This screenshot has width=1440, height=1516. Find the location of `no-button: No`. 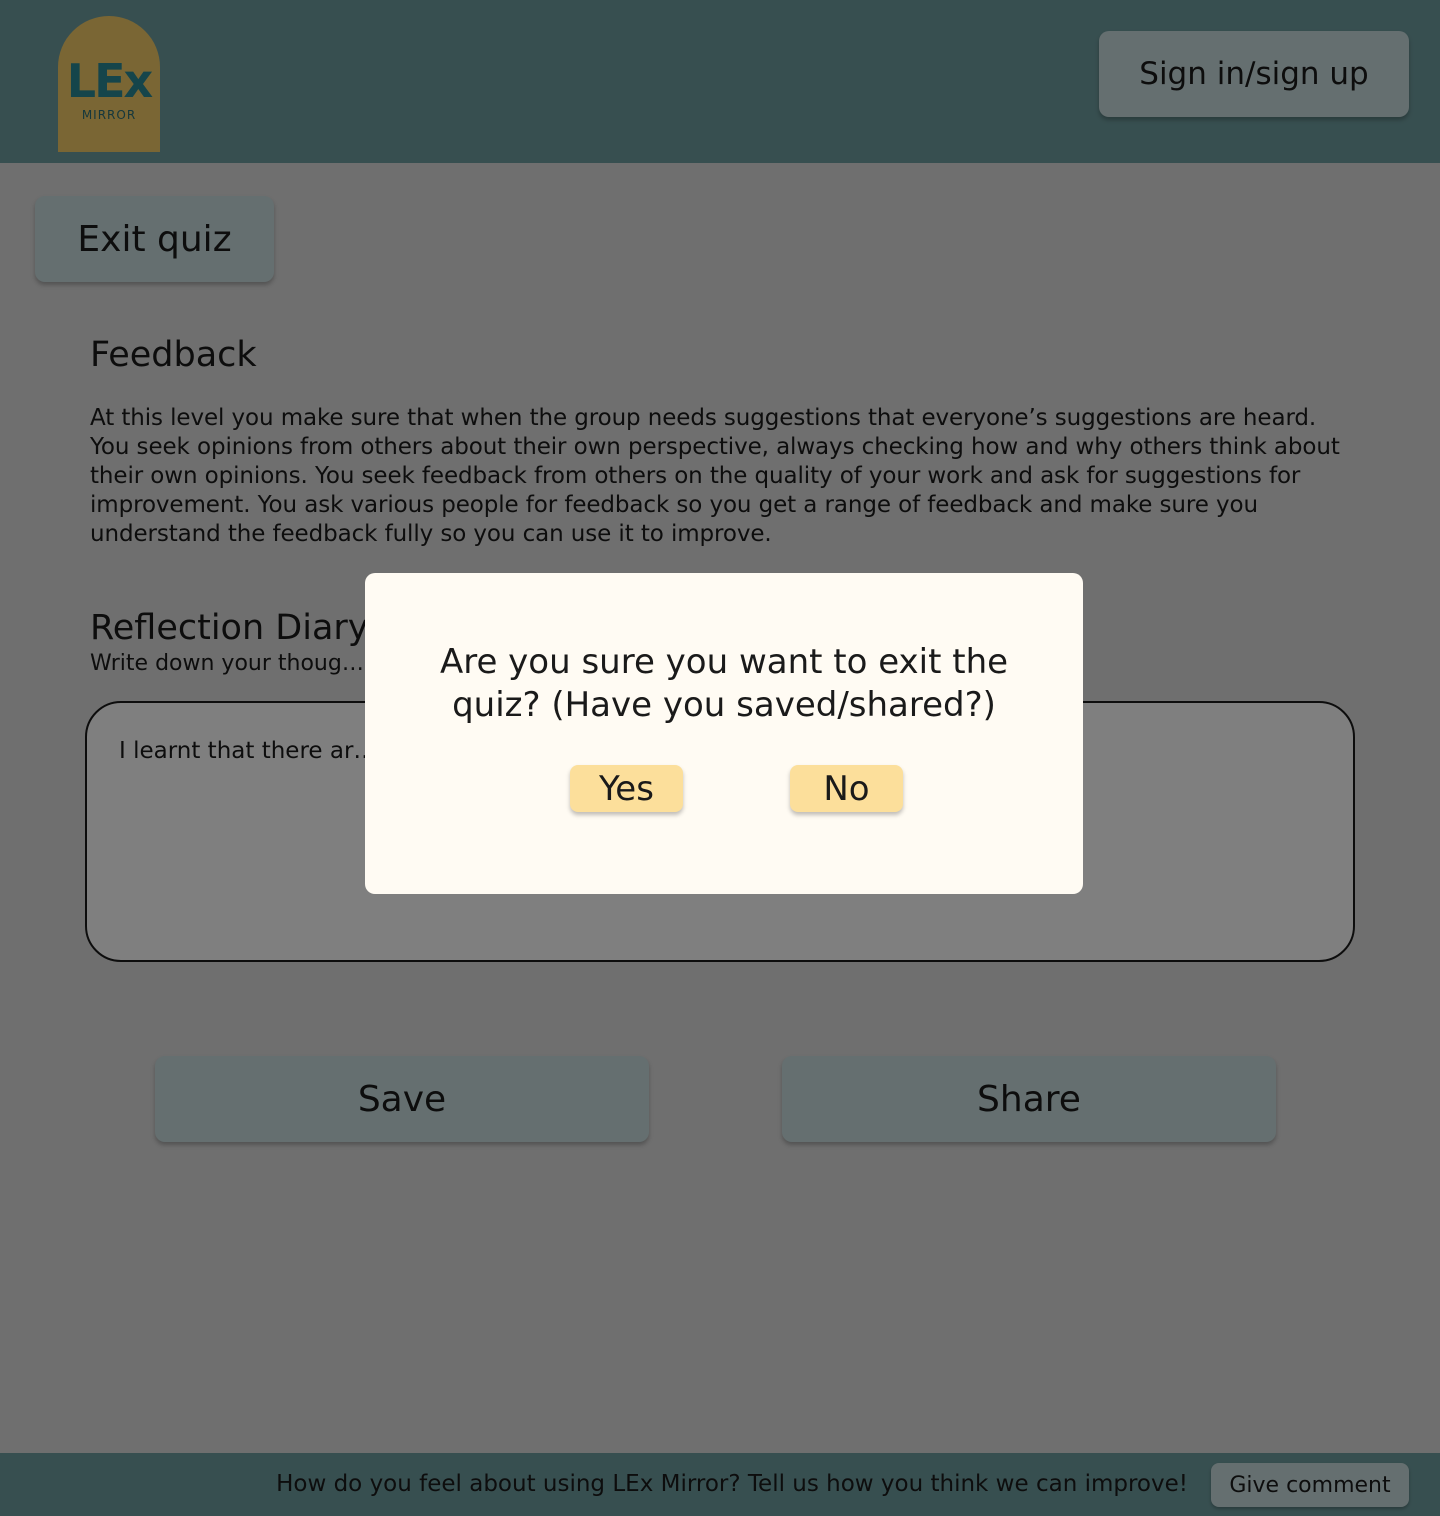

no-button: No is located at coordinates (846, 788).